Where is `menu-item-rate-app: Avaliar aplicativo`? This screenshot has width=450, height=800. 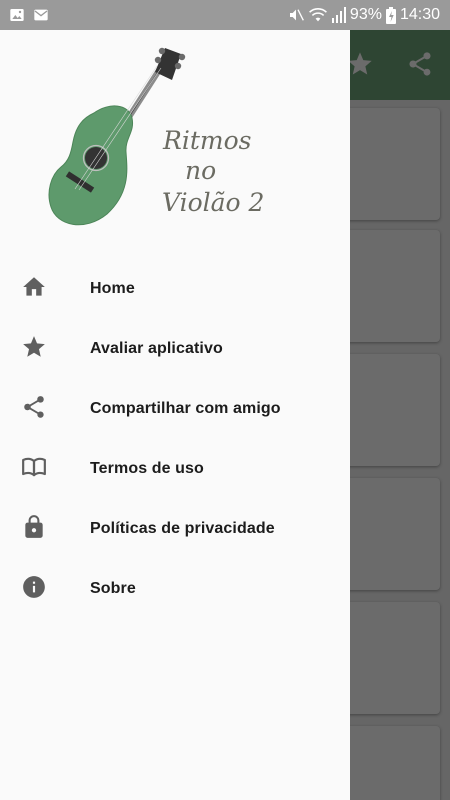
menu-item-rate-app: Avaliar aplicativo is located at coordinates (175, 346).